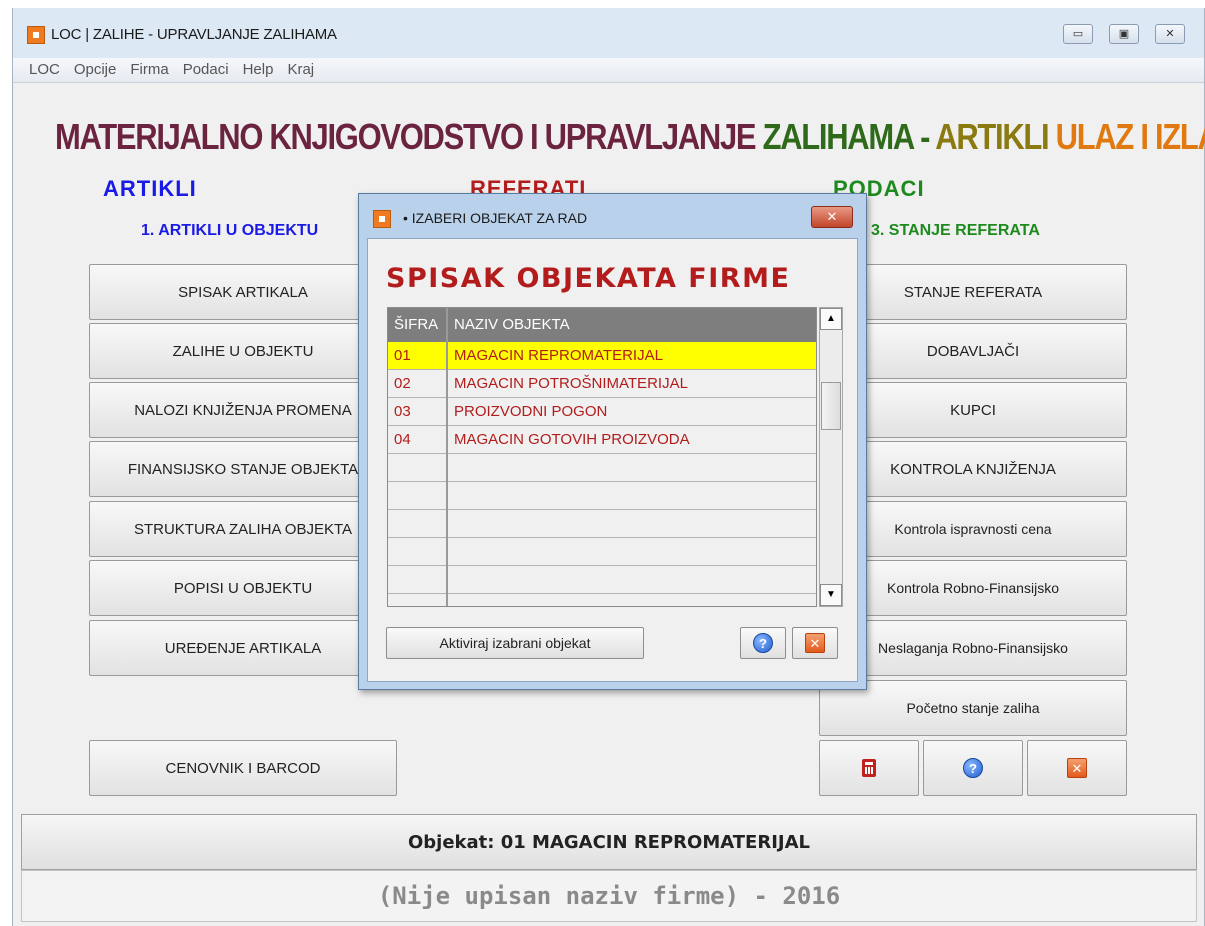 The image size is (1205, 926). I want to click on menu-bar: LOC Opcije Firma Podaci Help Kraj, so click(608, 70).